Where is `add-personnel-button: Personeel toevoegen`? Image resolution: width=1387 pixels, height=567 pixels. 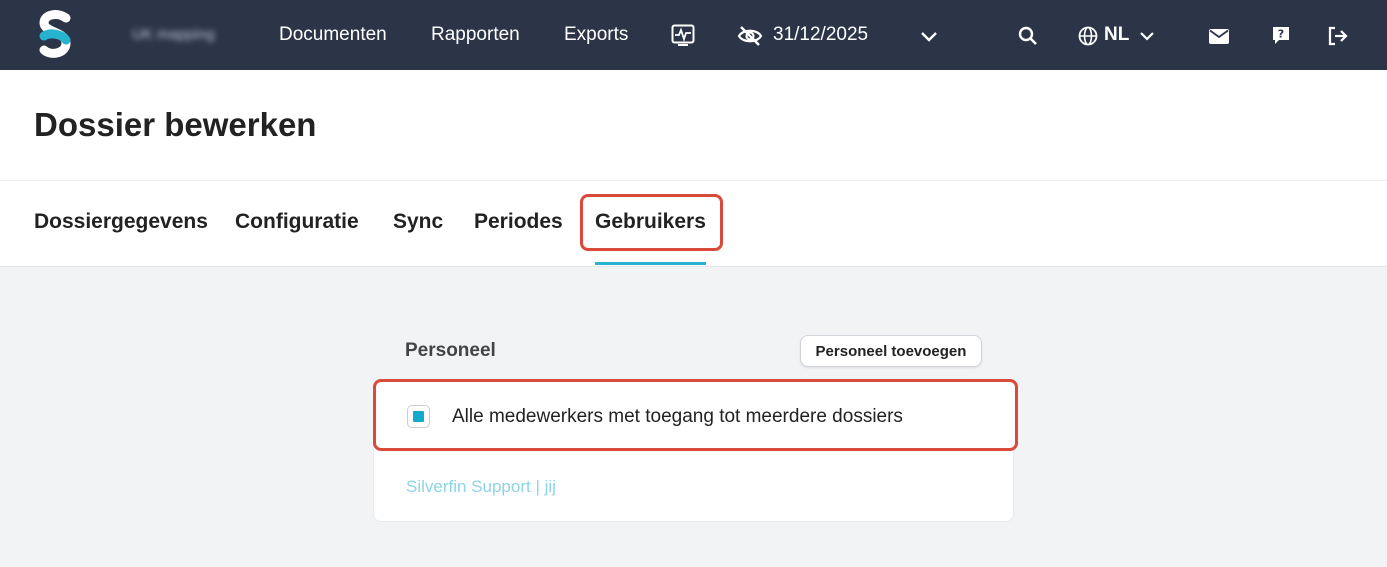 add-personnel-button: Personeel toevoegen is located at coordinates (891, 351).